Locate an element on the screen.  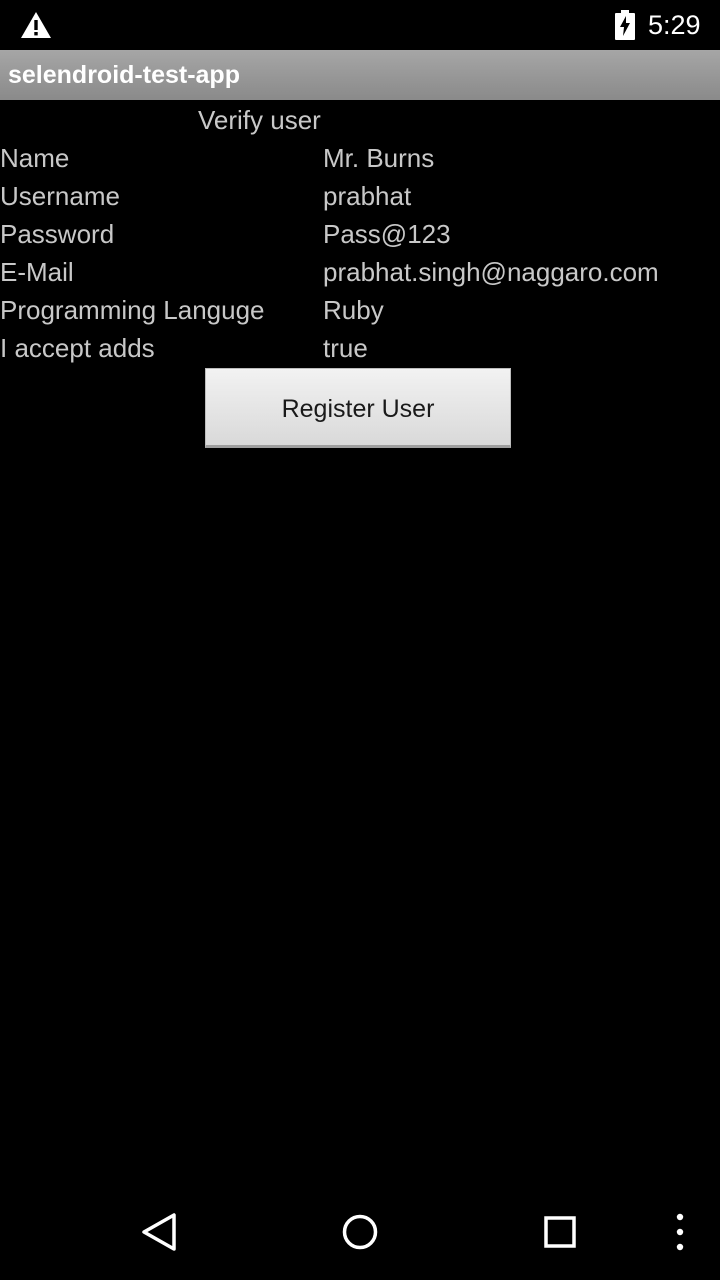
programming-language-value: Ruby is located at coordinates (353, 310).